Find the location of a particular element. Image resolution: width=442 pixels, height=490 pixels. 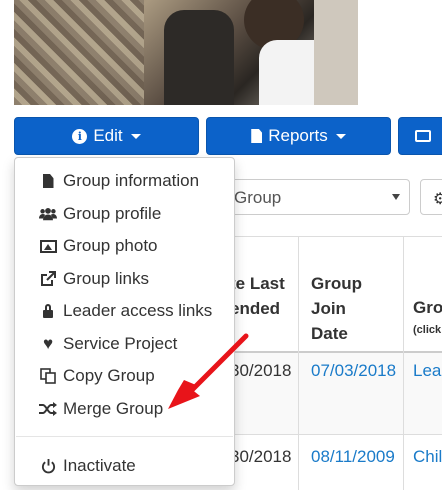

annotation-arrow-icon is located at coordinates (208, 371).